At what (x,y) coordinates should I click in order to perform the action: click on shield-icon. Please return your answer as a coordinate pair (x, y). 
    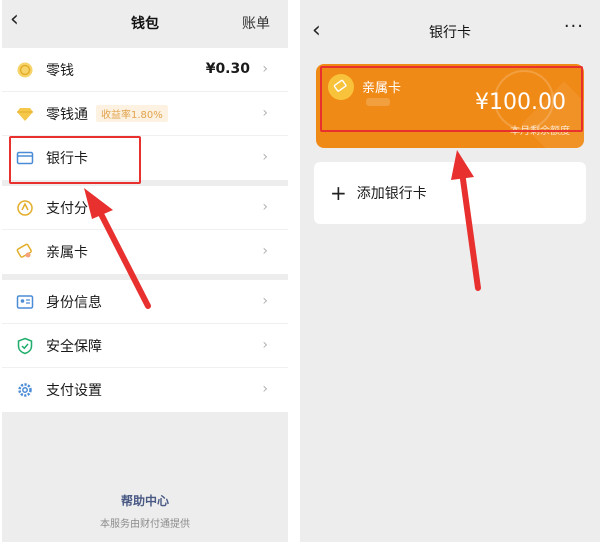
    Looking at the image, I should click on (25, 346).